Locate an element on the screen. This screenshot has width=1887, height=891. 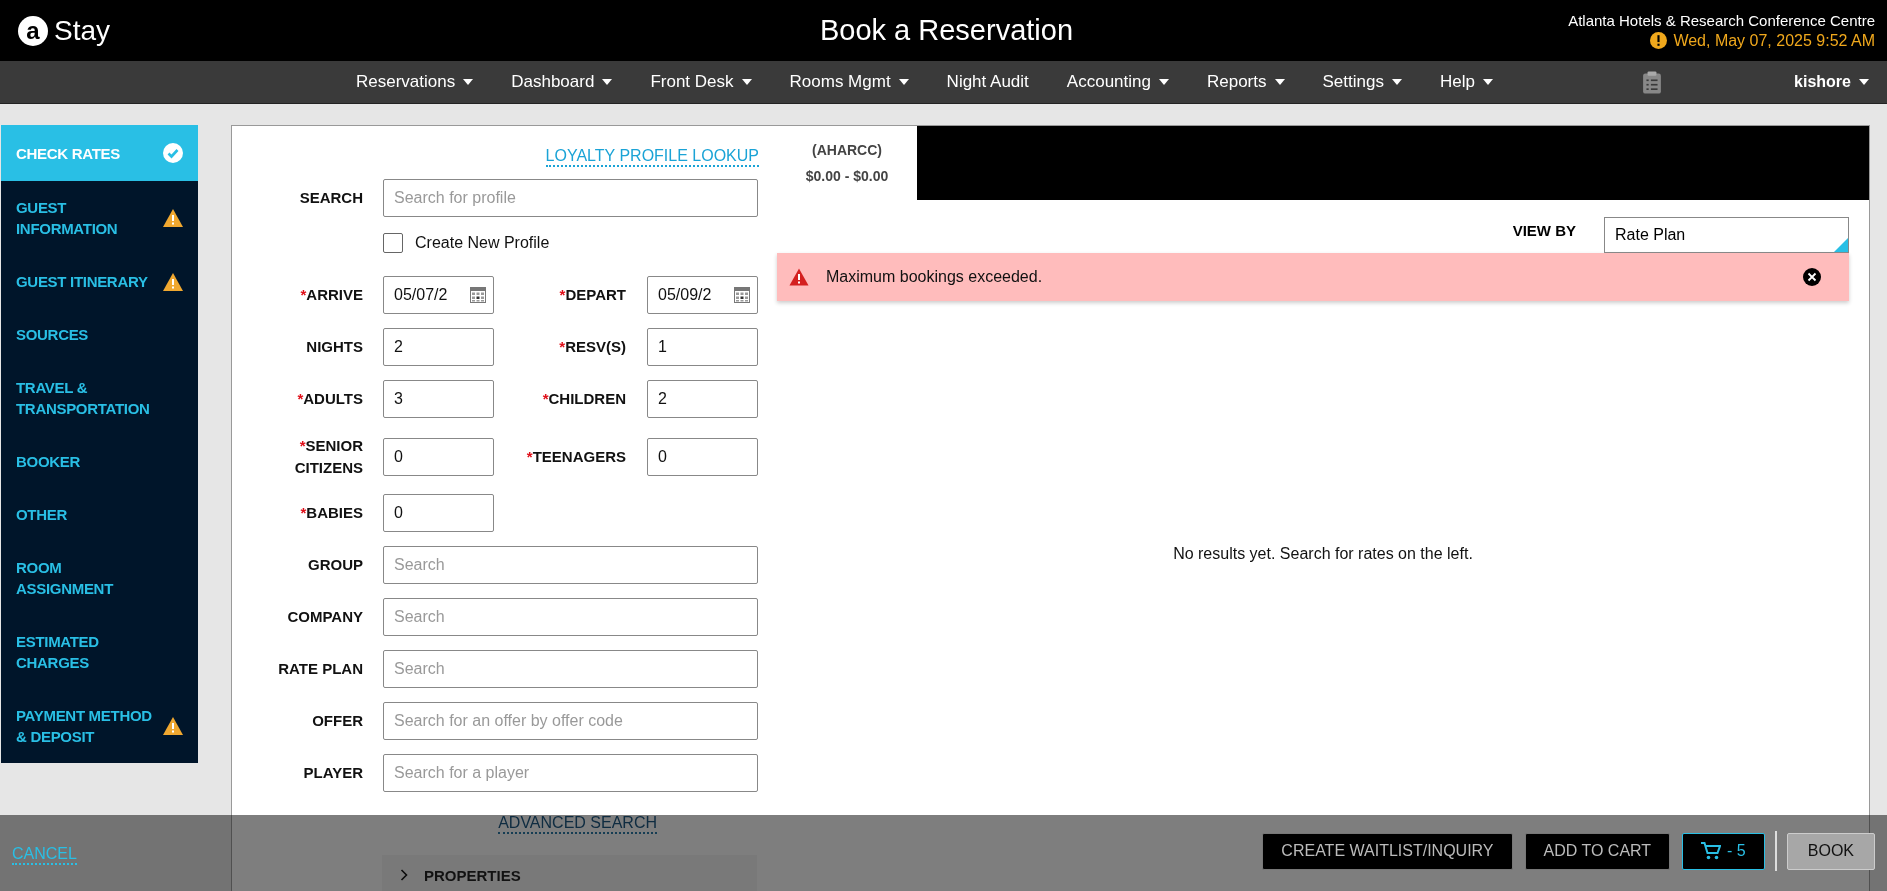
field-label: *DEPART is located at coordinates (592, 295).